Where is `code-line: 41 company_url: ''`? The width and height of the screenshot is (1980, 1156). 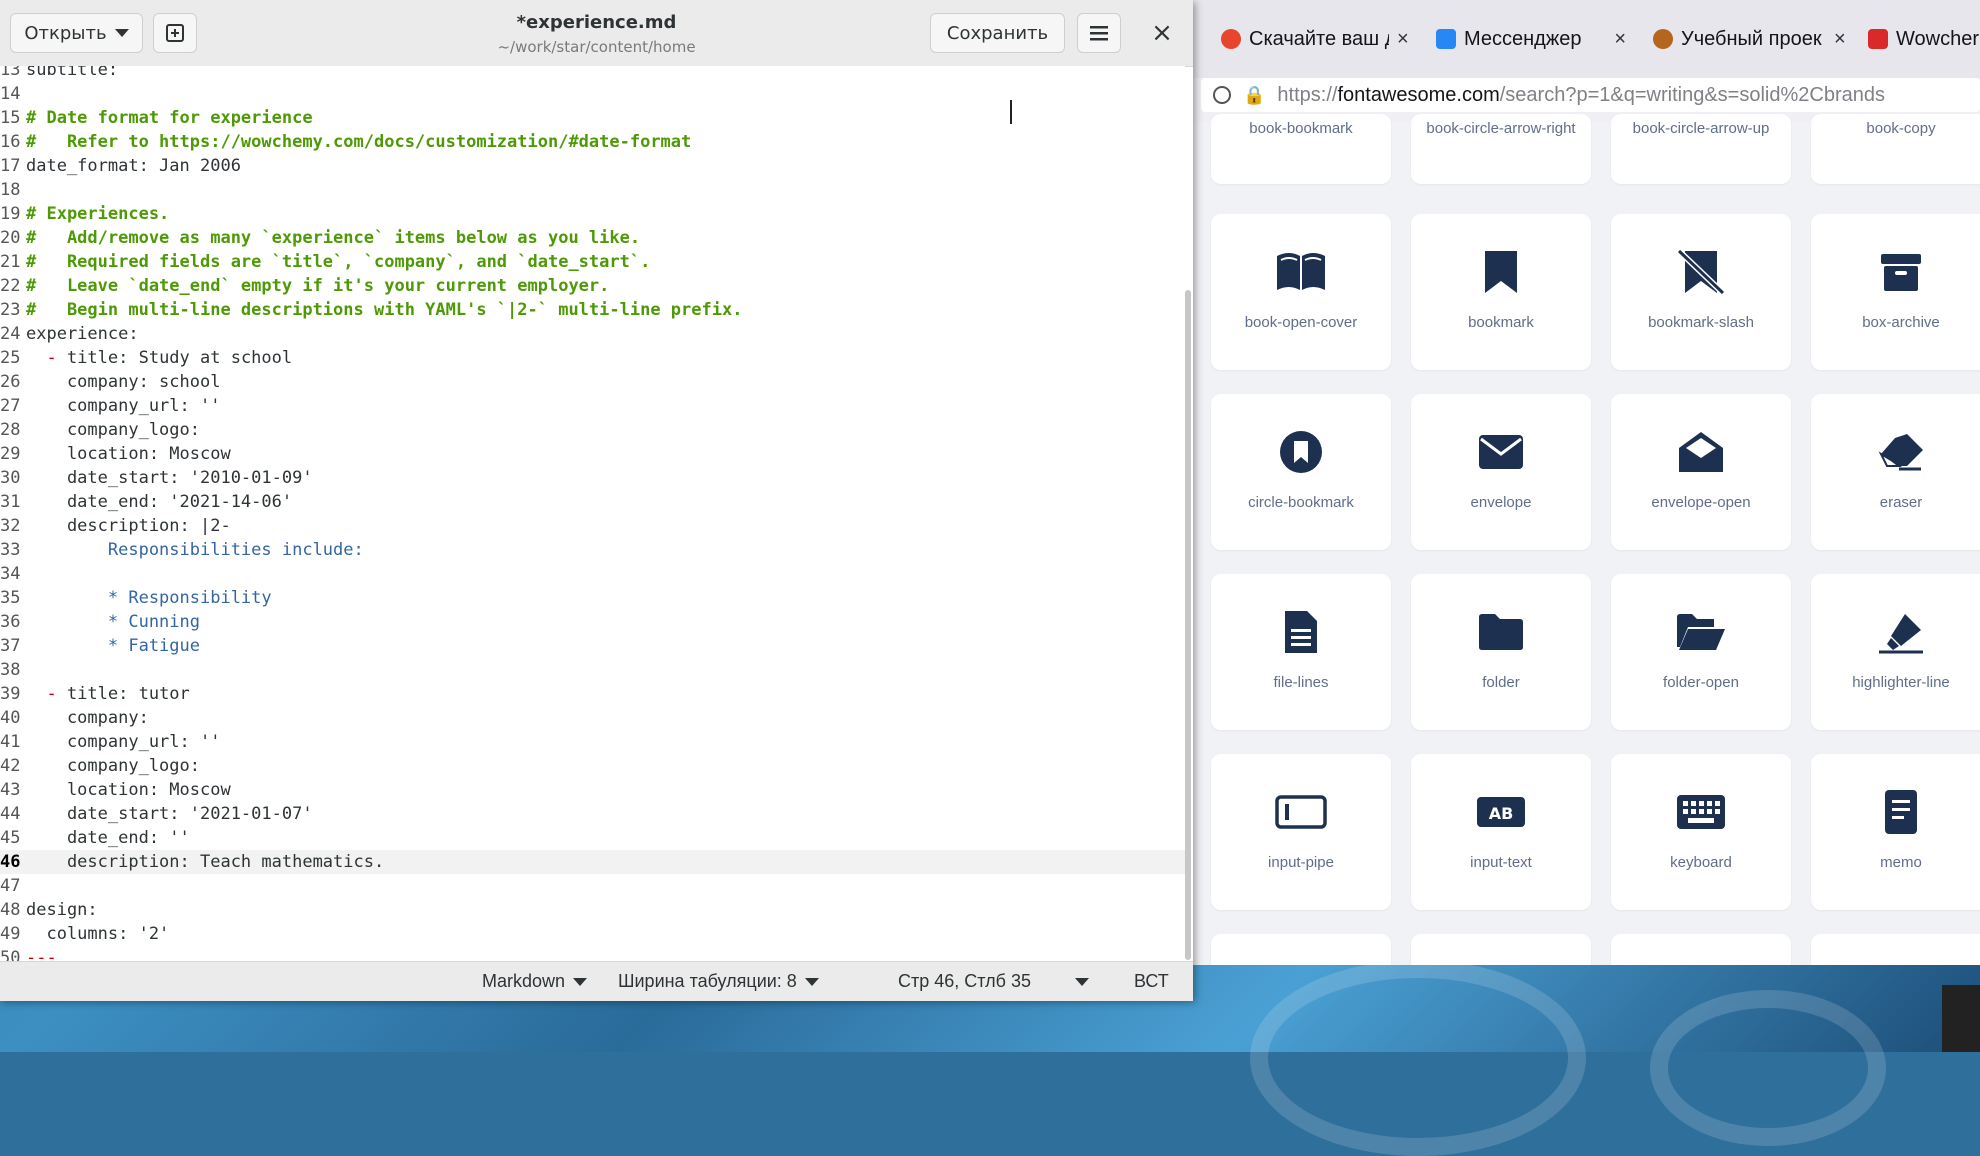
code-line: 41 company_url: '' is located at coordinates (592, 742).